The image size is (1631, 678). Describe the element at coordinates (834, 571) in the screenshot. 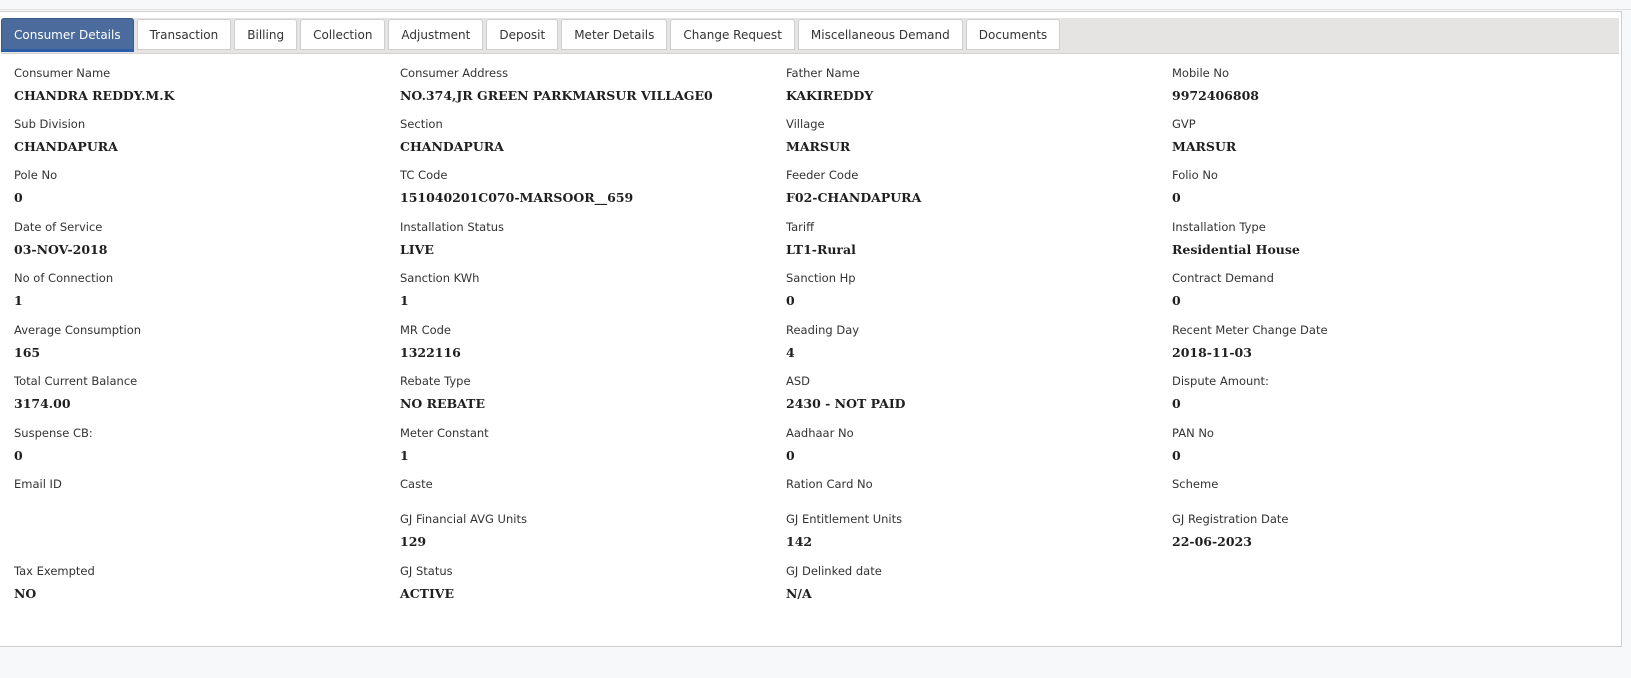

I see `field-label: GJ Delinked date` at that location.